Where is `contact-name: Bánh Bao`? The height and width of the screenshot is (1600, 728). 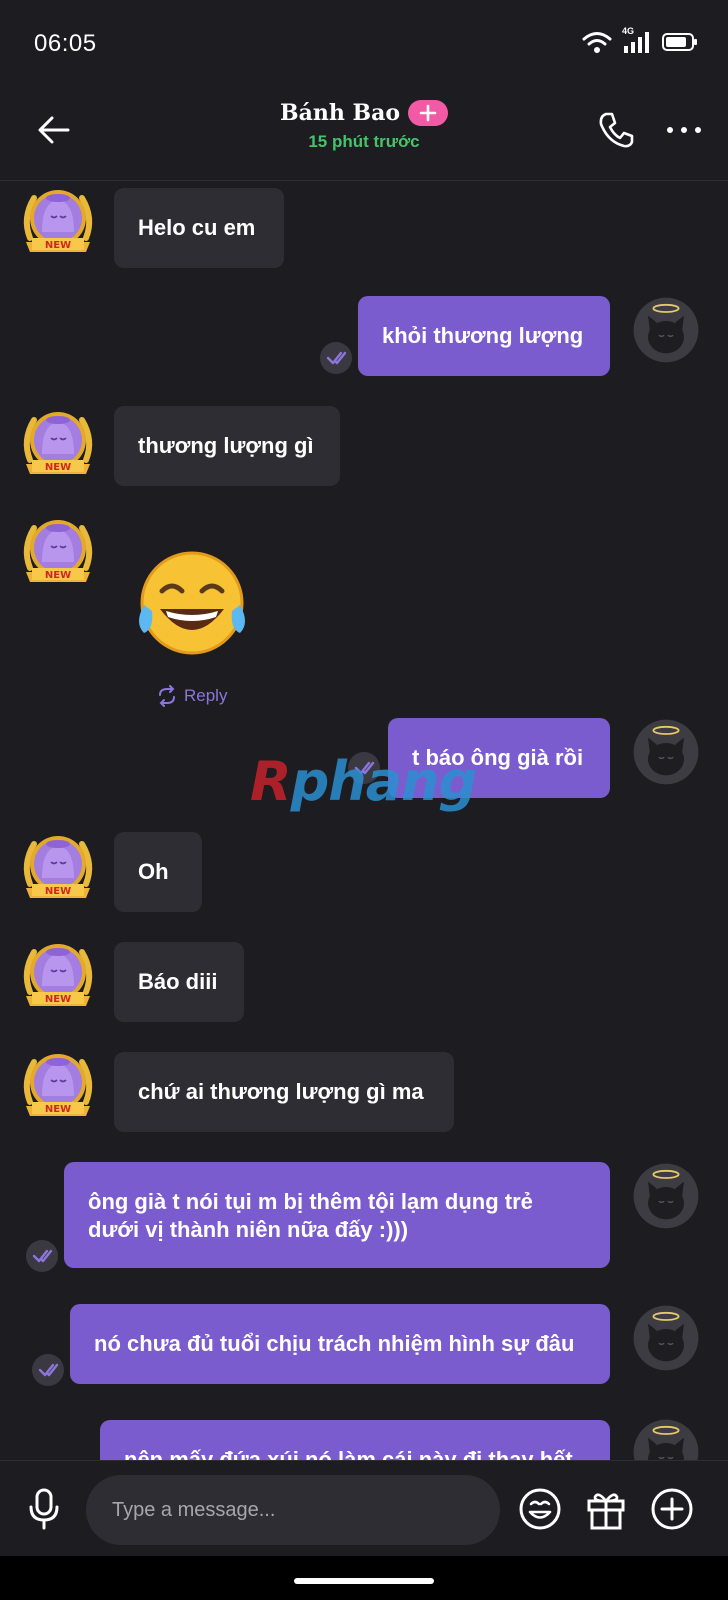 contact-name: Bánh Bao is located at coordinates (340, 113).